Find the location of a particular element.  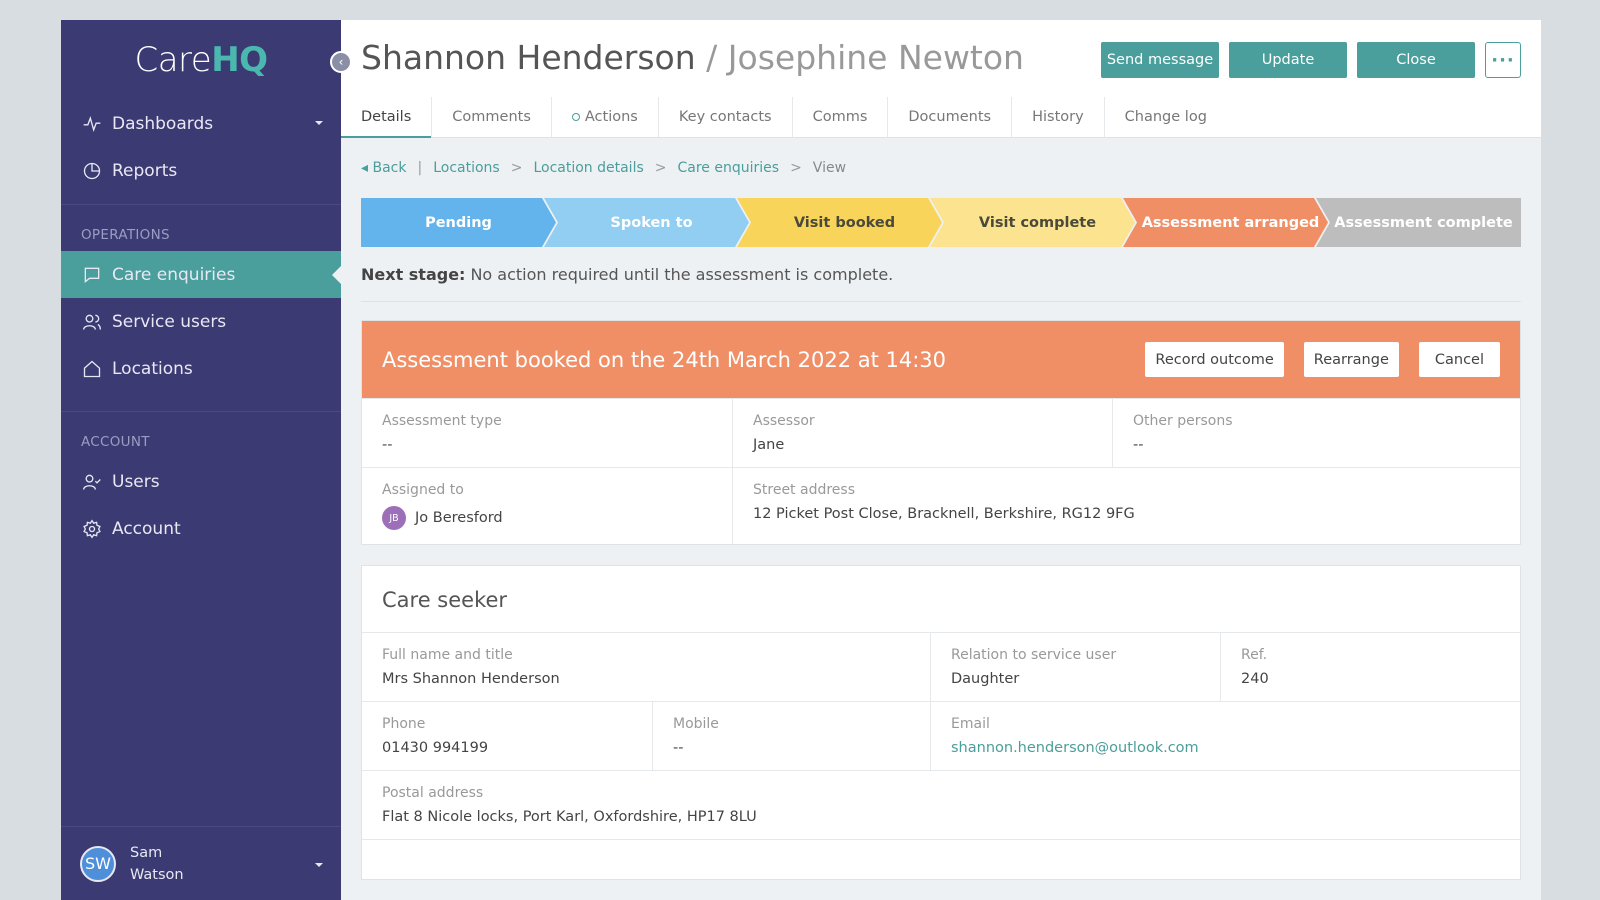

breadcrumb-current: View is located at coordinates (829, 168).